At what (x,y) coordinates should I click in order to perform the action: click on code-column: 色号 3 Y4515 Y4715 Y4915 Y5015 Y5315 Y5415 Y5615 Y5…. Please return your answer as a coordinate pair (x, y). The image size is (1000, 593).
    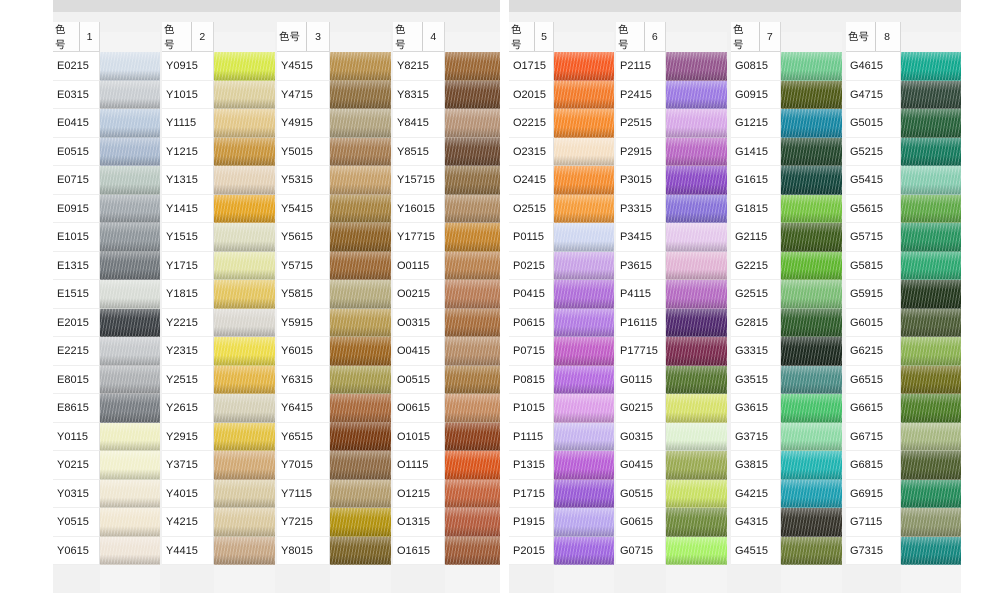
    Looking at the image, I should click on (303, 293).